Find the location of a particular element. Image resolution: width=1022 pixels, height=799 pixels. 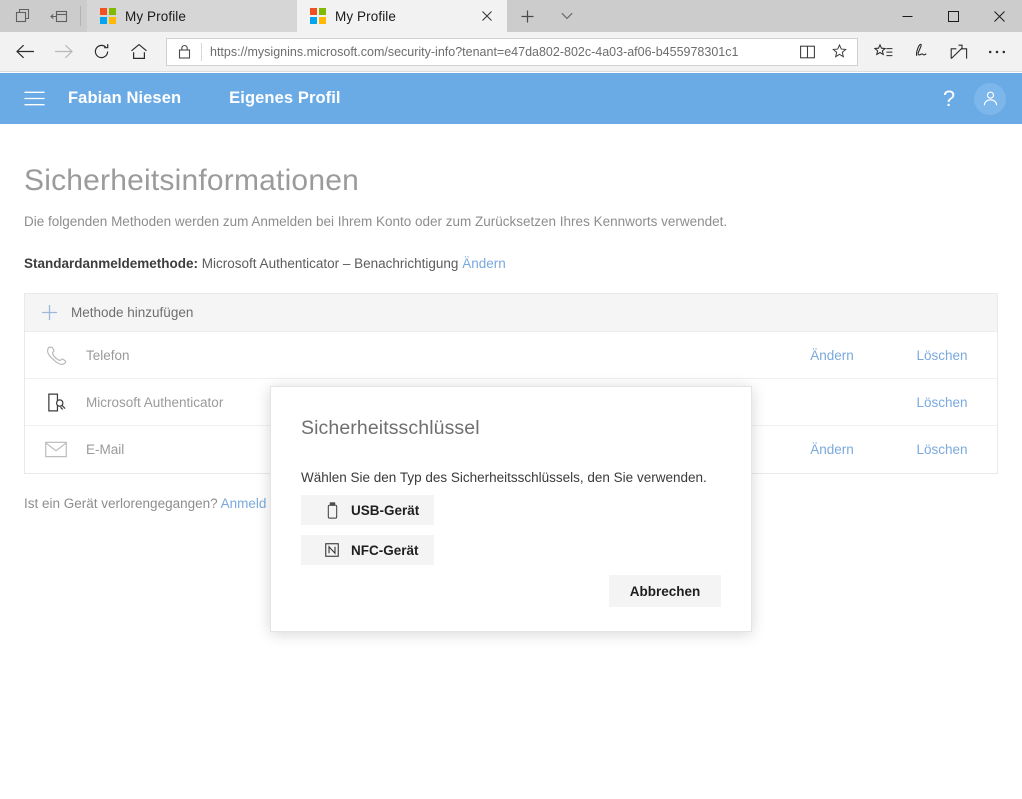

cancel-button: Abbrechen is located at coordinates (665, 591).